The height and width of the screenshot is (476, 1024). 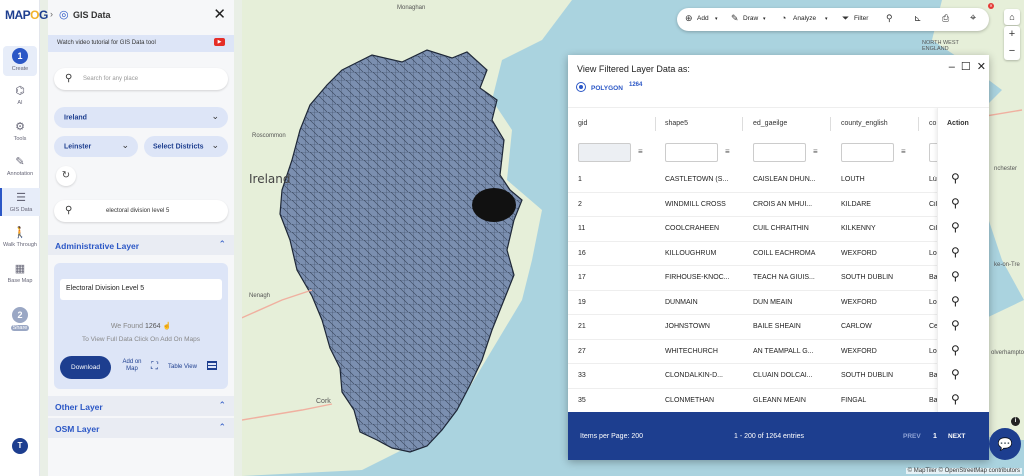 What do you see at coordinates (20, 237) in the screenshot?
I see `rail-walkthrough: 🚶 Walk Through` at bounding box center [20, 237].